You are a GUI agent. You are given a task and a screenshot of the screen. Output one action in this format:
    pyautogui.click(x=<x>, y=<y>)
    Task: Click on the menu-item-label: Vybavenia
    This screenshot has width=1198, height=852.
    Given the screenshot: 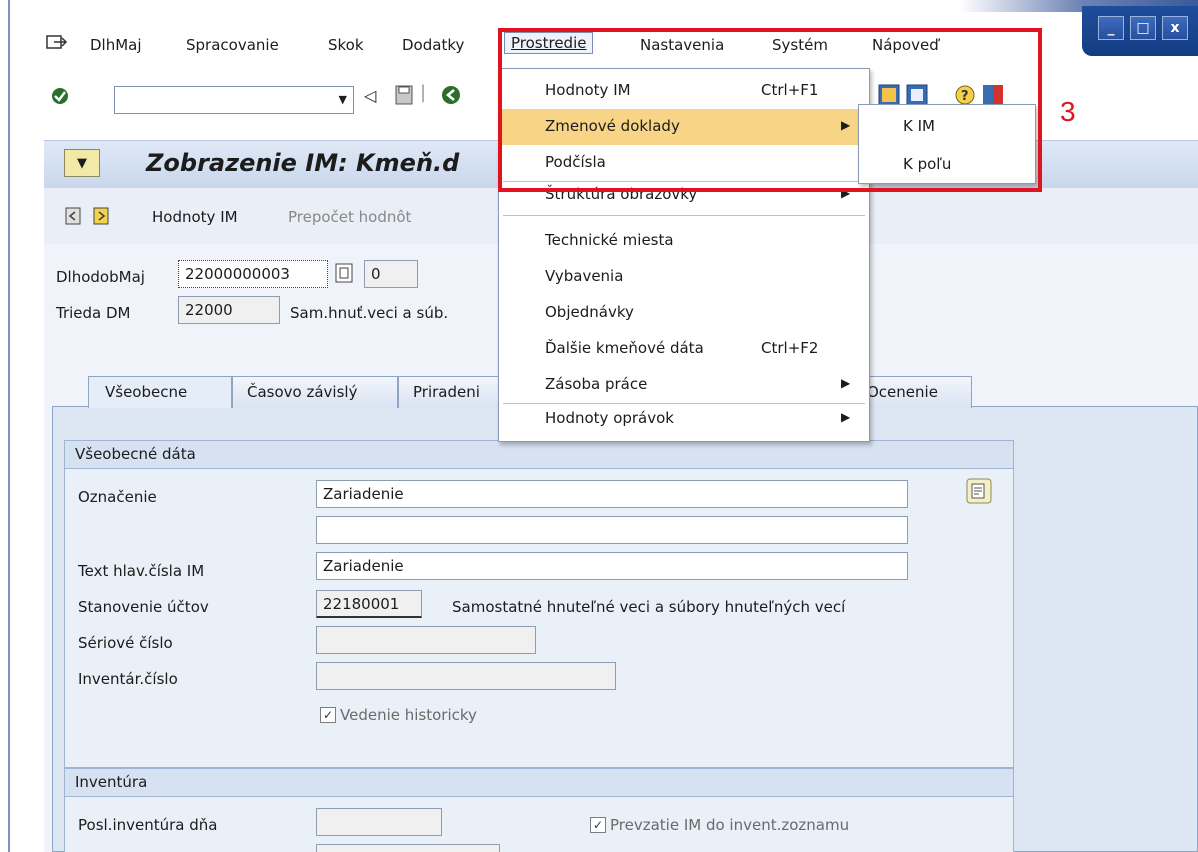 What is the action you would take?
    pyautogui.click(x=584, y=276)
    